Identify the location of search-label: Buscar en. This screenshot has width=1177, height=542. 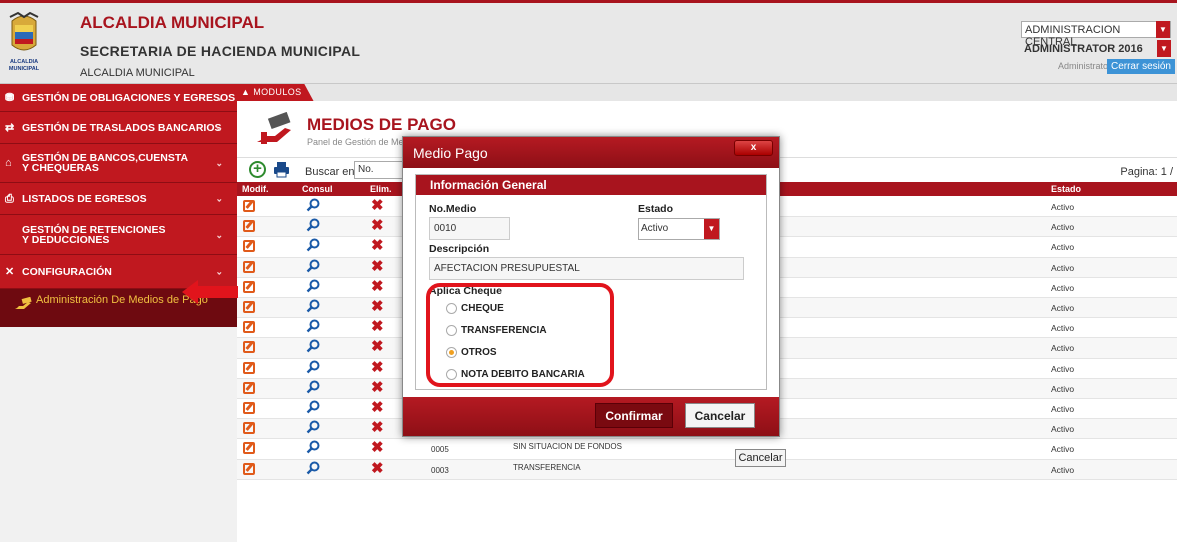
(330, 172).